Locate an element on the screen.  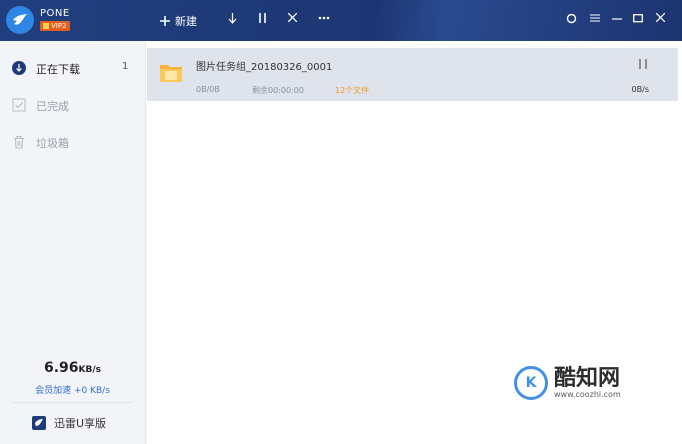
watermark: K 酷知网 www.coozhi.com is located at coordinates (567, 383).